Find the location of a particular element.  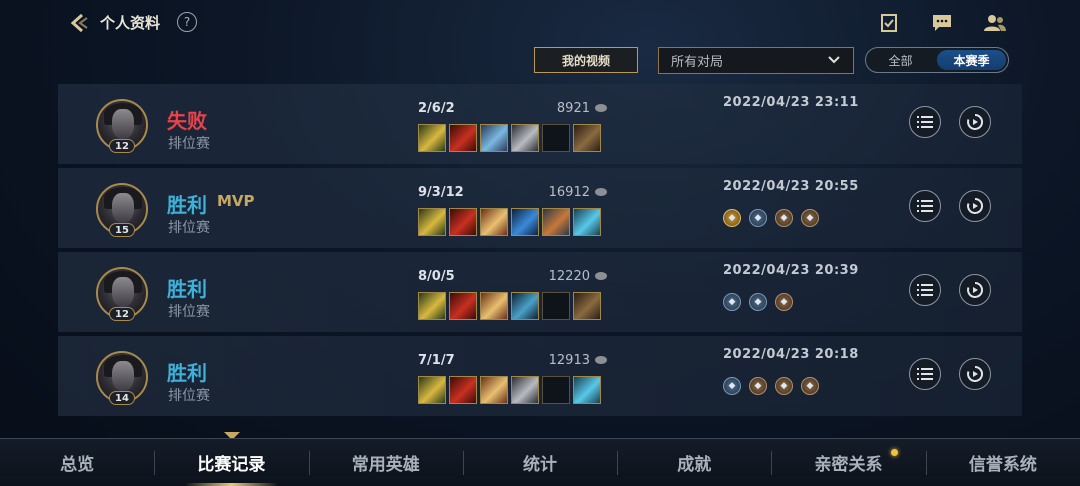

friends-icon is located at coordinates (995, 23).